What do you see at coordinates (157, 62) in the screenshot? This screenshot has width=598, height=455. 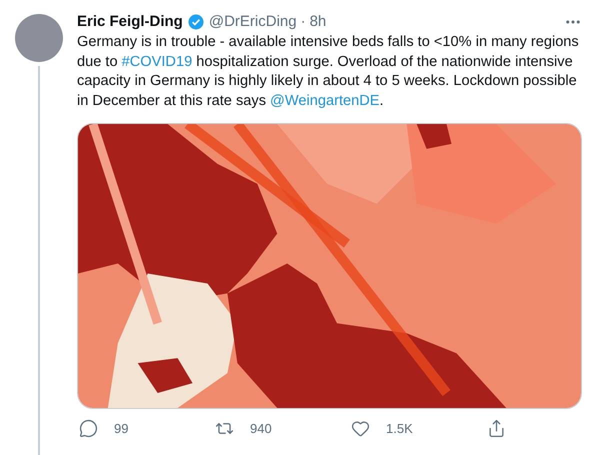 I see `hashtag-link: #COVID19` at bounding box center [157, 62].